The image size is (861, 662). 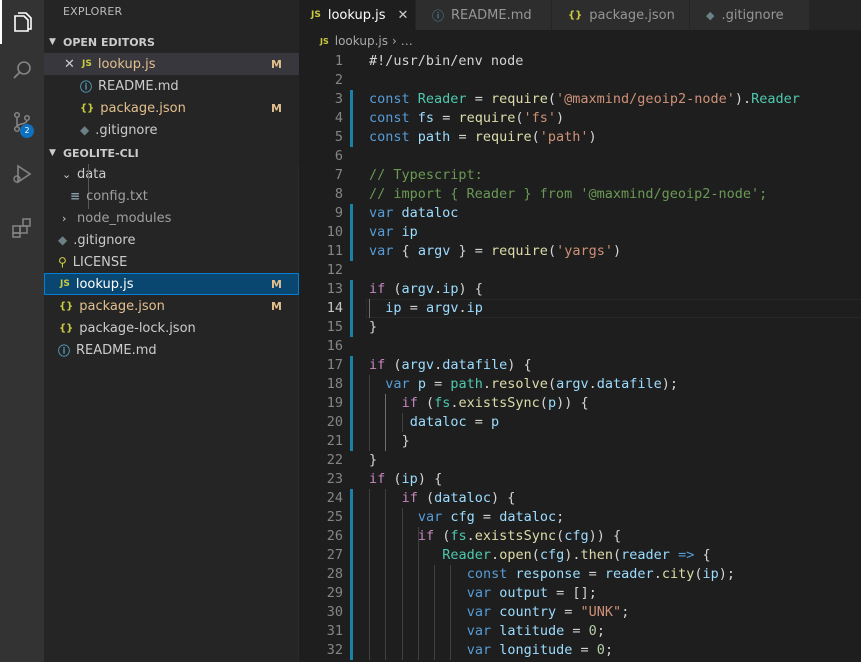 I want to click on open-editors-header: ▼ OPEN EDITORS, so click(x=171, y=42).